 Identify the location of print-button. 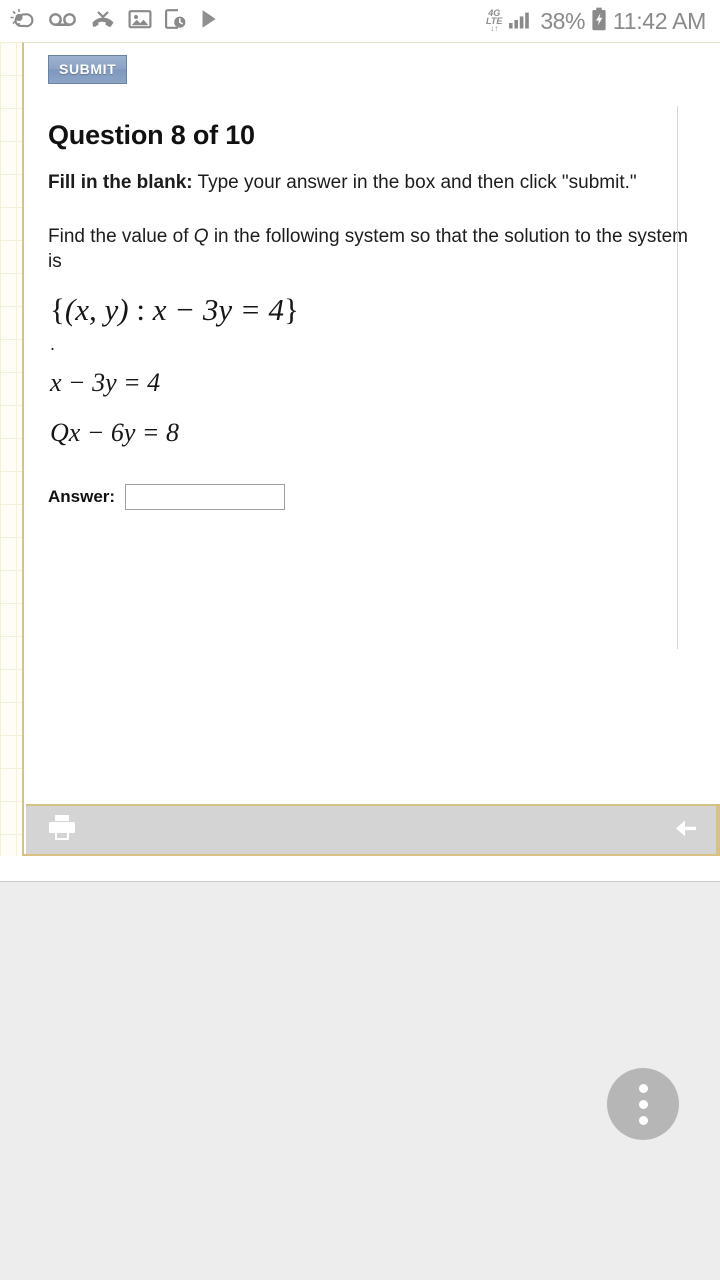
(62, 830).